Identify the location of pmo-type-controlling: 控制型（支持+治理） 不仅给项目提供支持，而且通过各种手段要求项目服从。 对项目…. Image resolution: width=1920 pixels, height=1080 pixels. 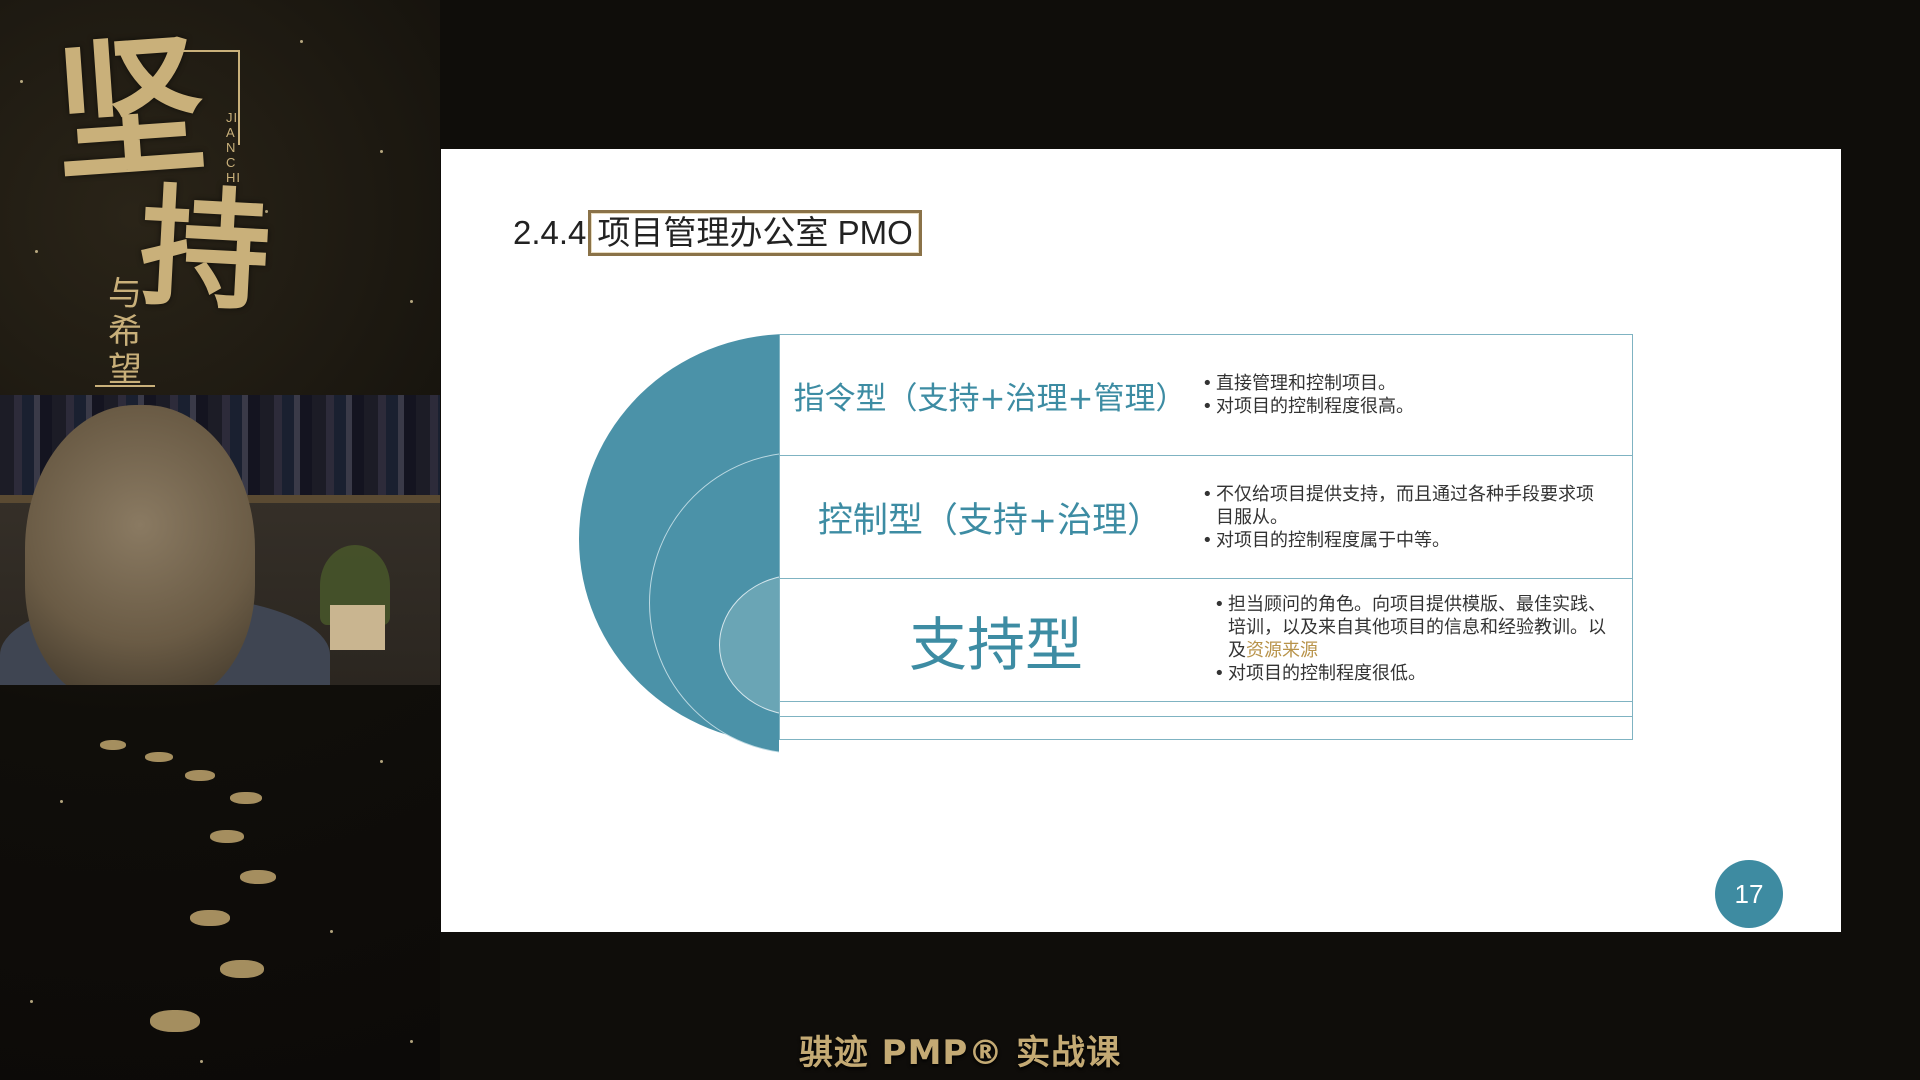
(1206, 516).